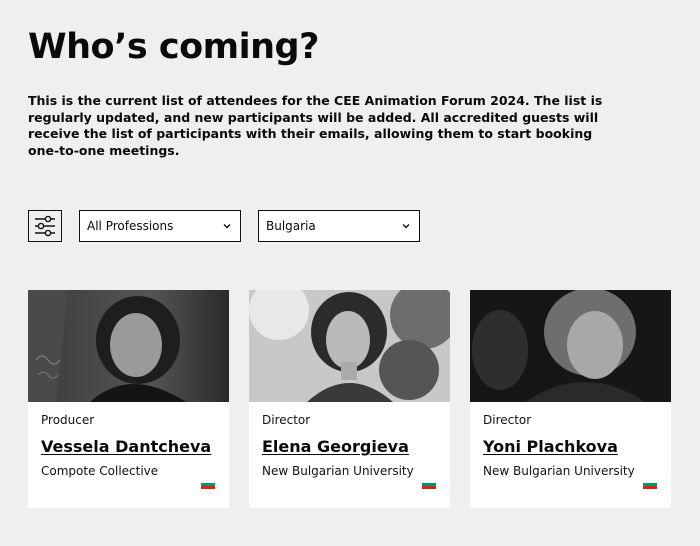 The height and width of the screenshot is (546, 700). I want to click on attendee-role: Producer, so click(68, 420).